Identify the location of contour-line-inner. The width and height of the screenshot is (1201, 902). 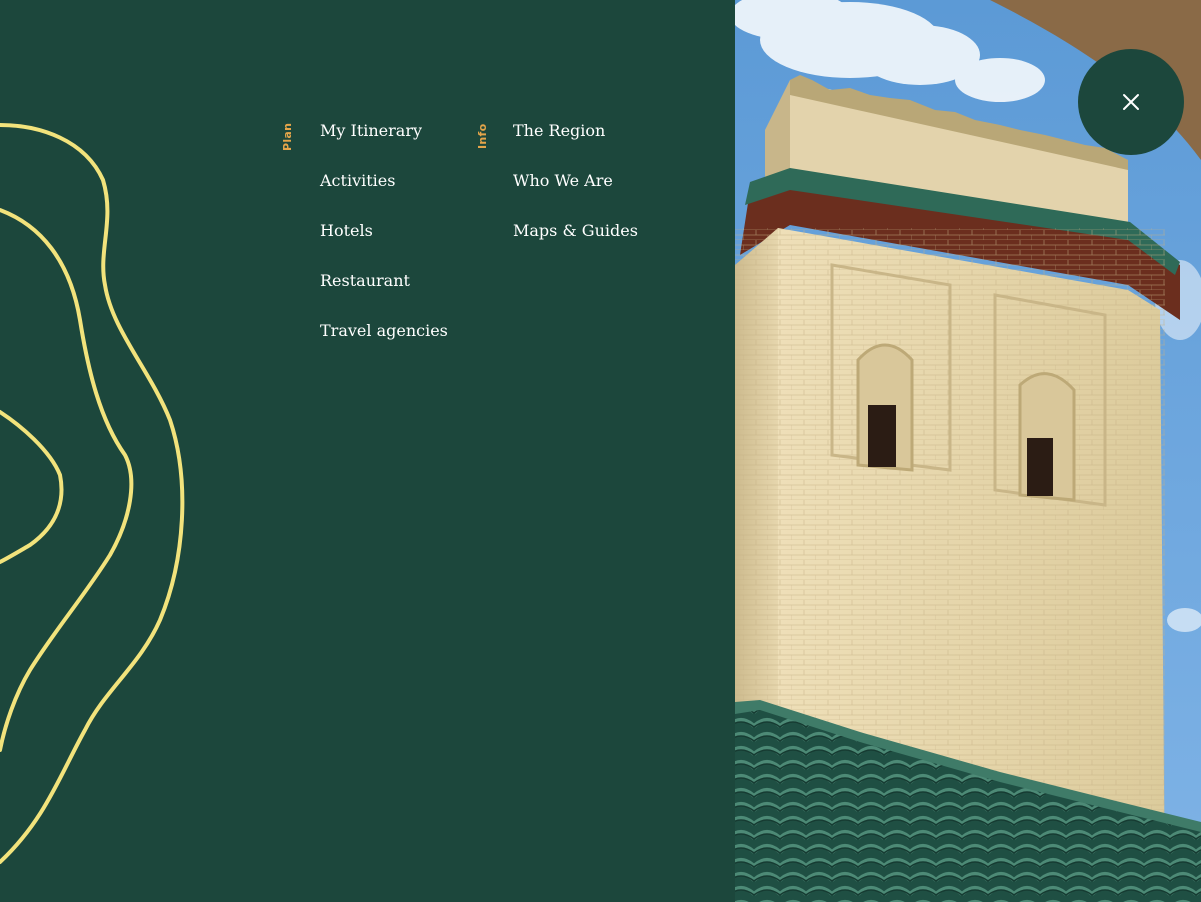
(32, 487).